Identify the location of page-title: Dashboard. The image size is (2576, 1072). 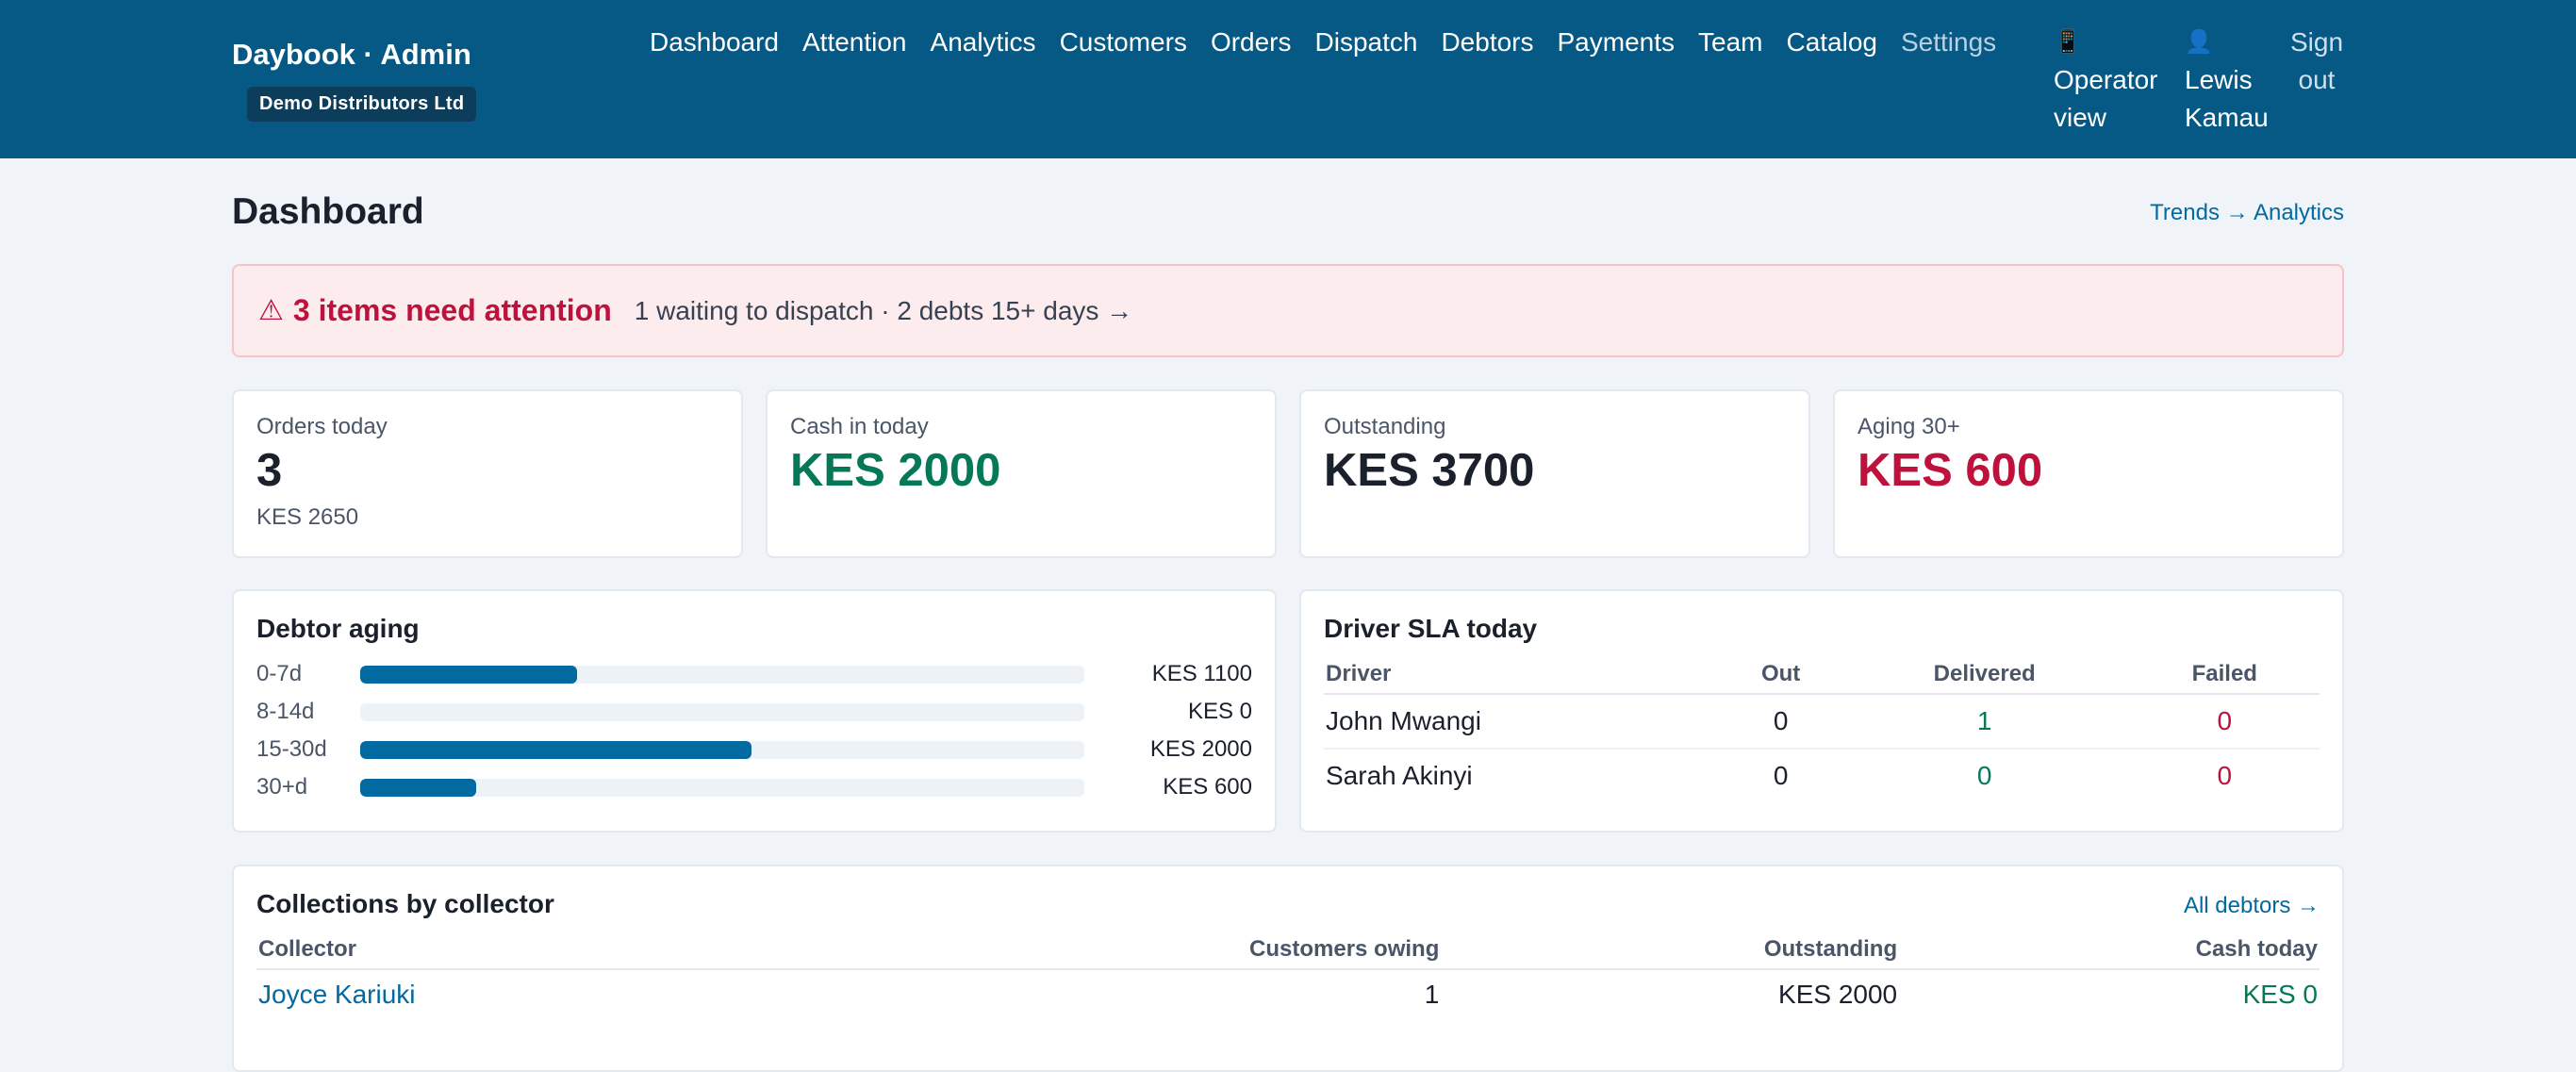
(328, 211).